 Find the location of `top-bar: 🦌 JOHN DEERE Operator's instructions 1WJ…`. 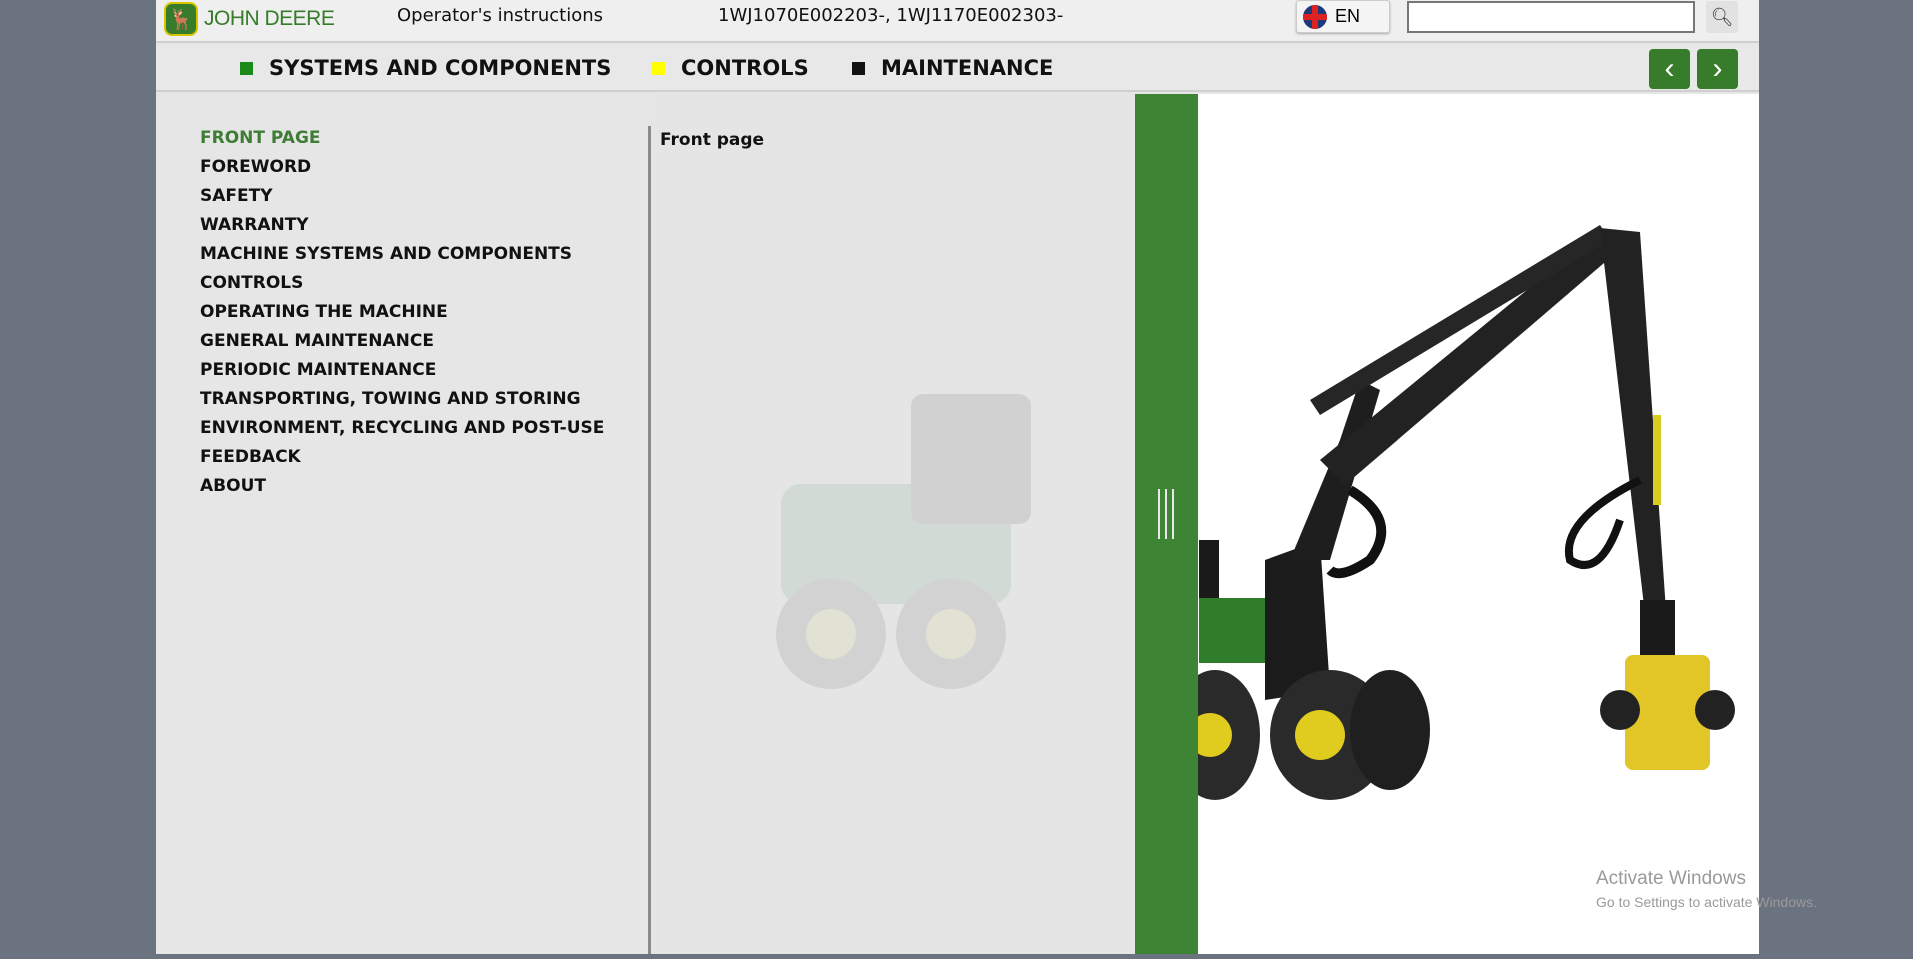

top-bar: 🦌 JOHN DEERE Operator's instructions 1WJ… is located at coordinates (957, 21).